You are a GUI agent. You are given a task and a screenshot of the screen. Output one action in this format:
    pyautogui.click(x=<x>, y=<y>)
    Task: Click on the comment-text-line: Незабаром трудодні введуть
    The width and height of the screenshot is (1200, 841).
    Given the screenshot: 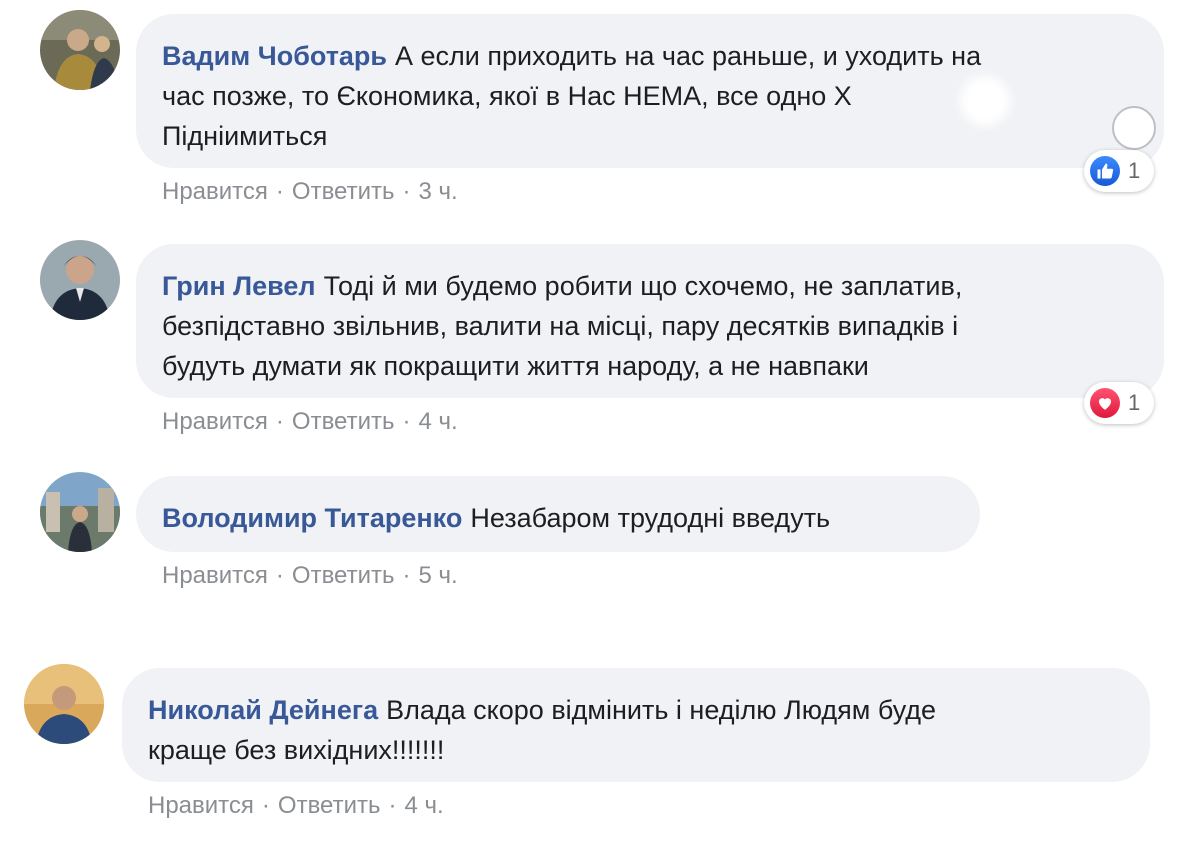 What is the action you would take?
    pyautogui.click(x=650, y=518)
    